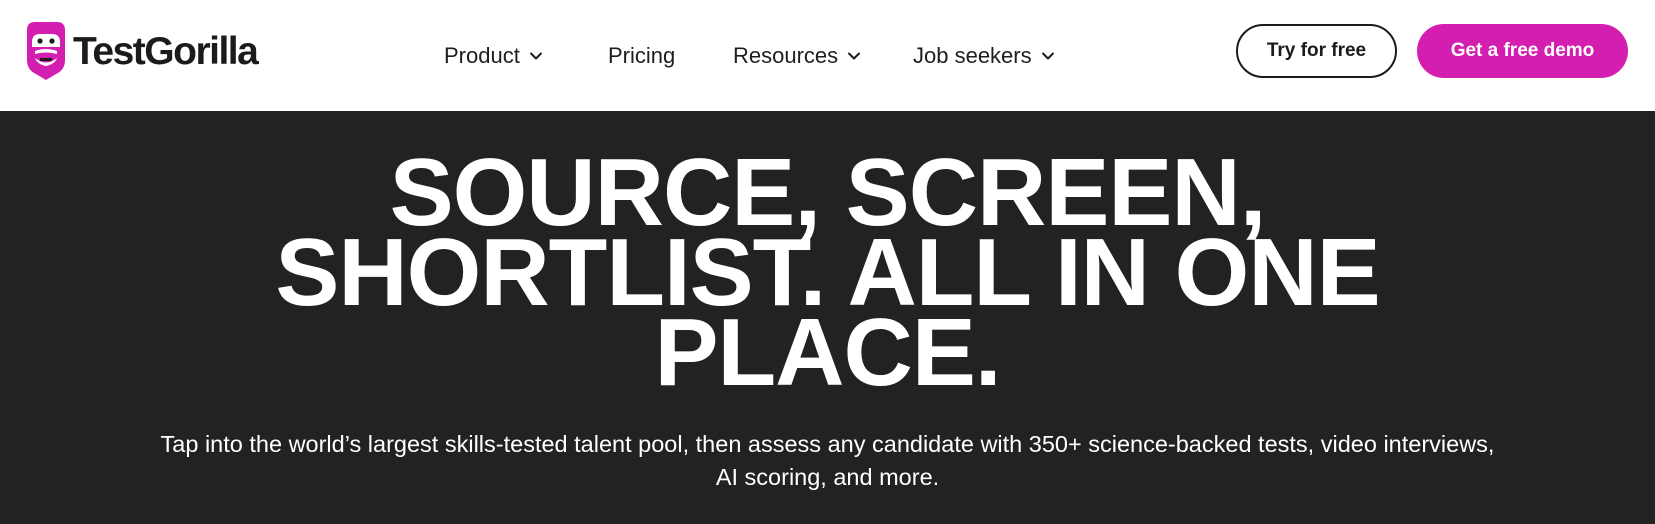  I want to click on nav-item-label: Job seekers, so click(972, 55).